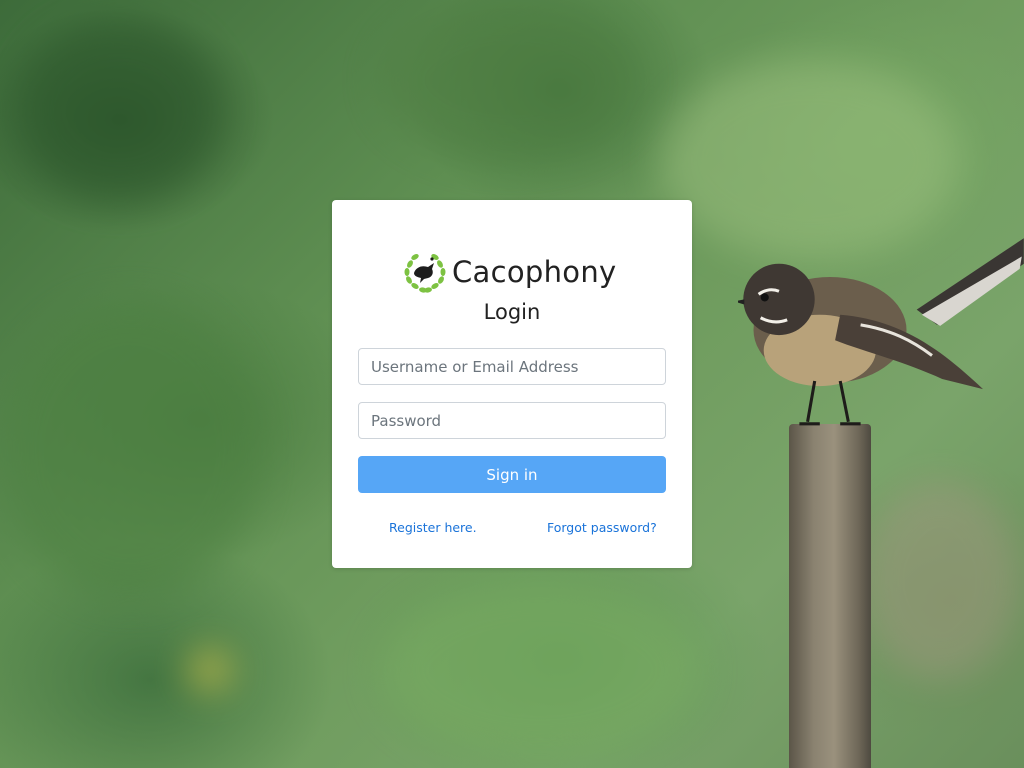 This screenshot has height=768, width=1024. I want to click on brand-header: Cacophony, so click(512, 272).